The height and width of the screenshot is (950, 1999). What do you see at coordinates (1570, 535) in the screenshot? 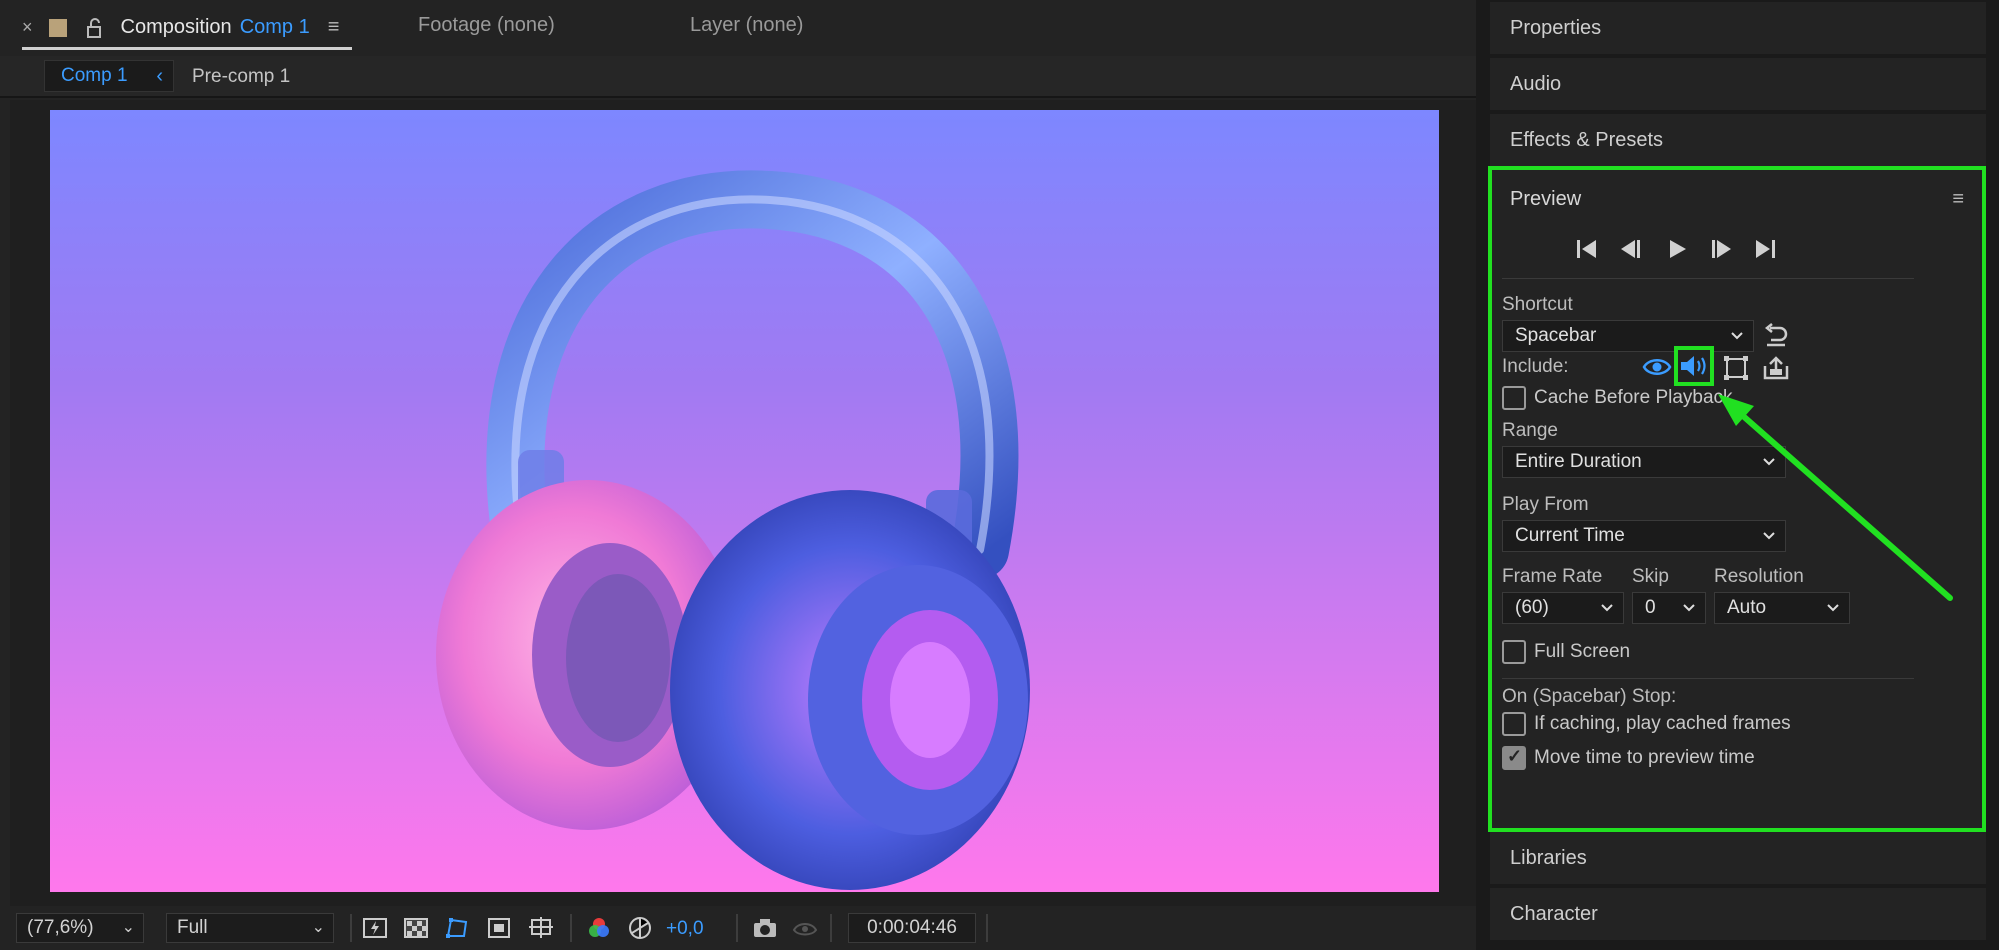
I see `play-from-value: Current Time` at bounding box center [1570, 535].